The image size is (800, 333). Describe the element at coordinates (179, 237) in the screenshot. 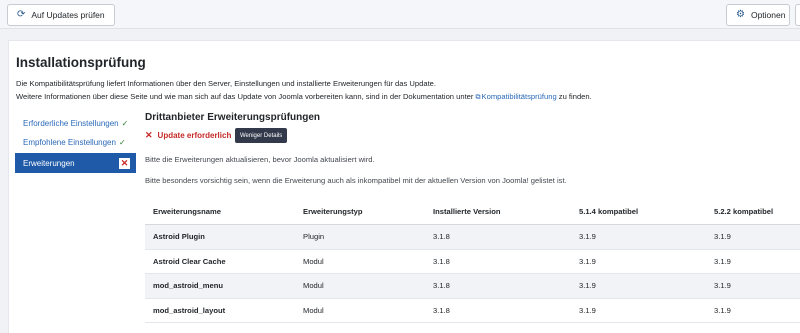

I see `extension-name-cell: Astroid Plugin` at that location.